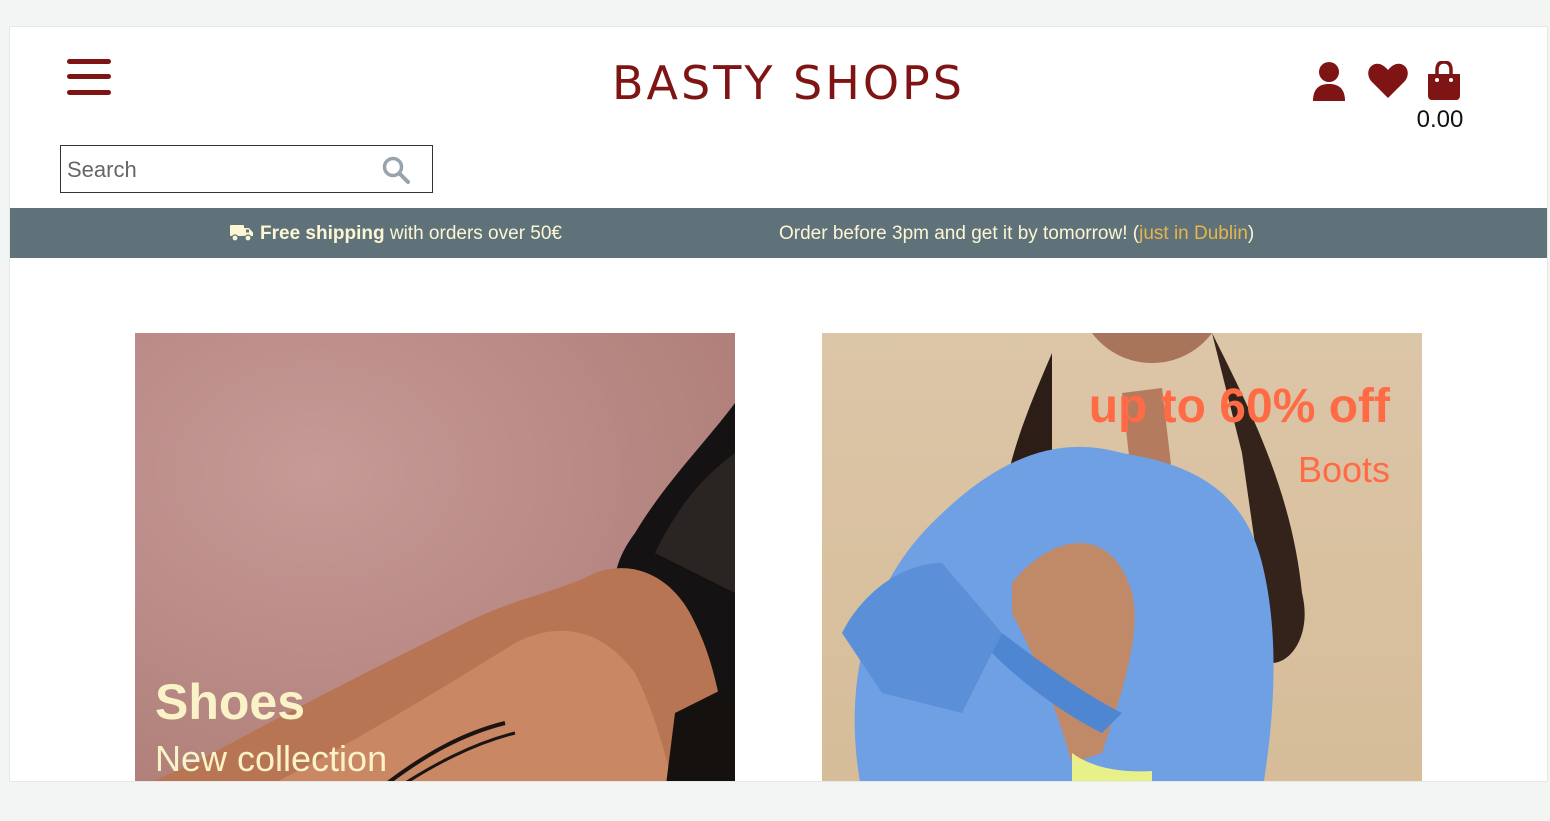  Describe the element at coordinates (242, 236) in the screenshot. I see `truck-icon` at that location.